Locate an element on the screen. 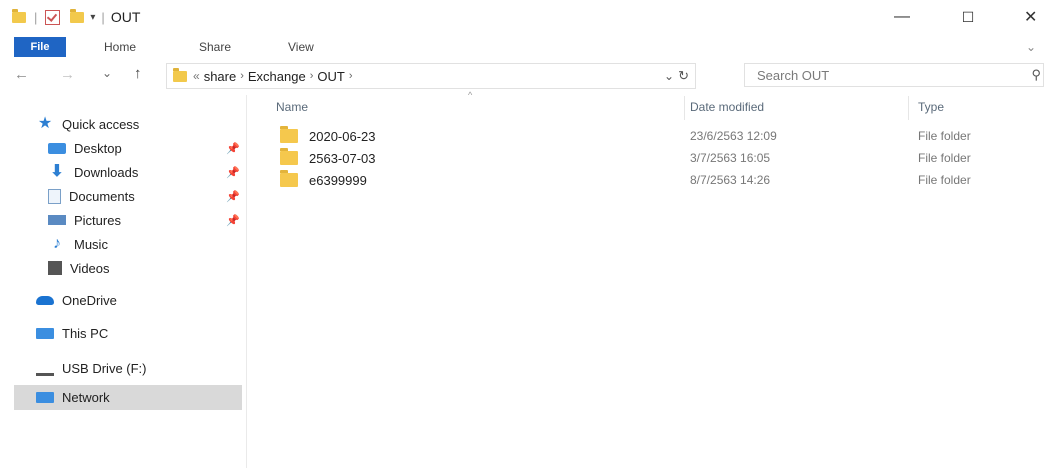 Image resolution: width=1049 pixels, height=468 pixels. quick-access-toolbar: | ▾ | OUT is located at coordinates (76, 17).